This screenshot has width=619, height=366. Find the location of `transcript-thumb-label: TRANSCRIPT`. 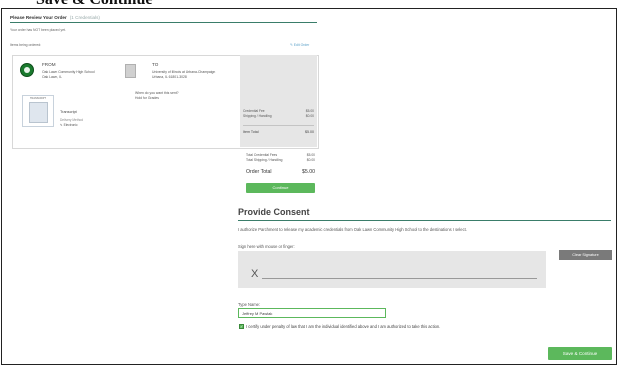

transcript-thumb-label: TRANSCRIPT is located at coordinates (38, 98).